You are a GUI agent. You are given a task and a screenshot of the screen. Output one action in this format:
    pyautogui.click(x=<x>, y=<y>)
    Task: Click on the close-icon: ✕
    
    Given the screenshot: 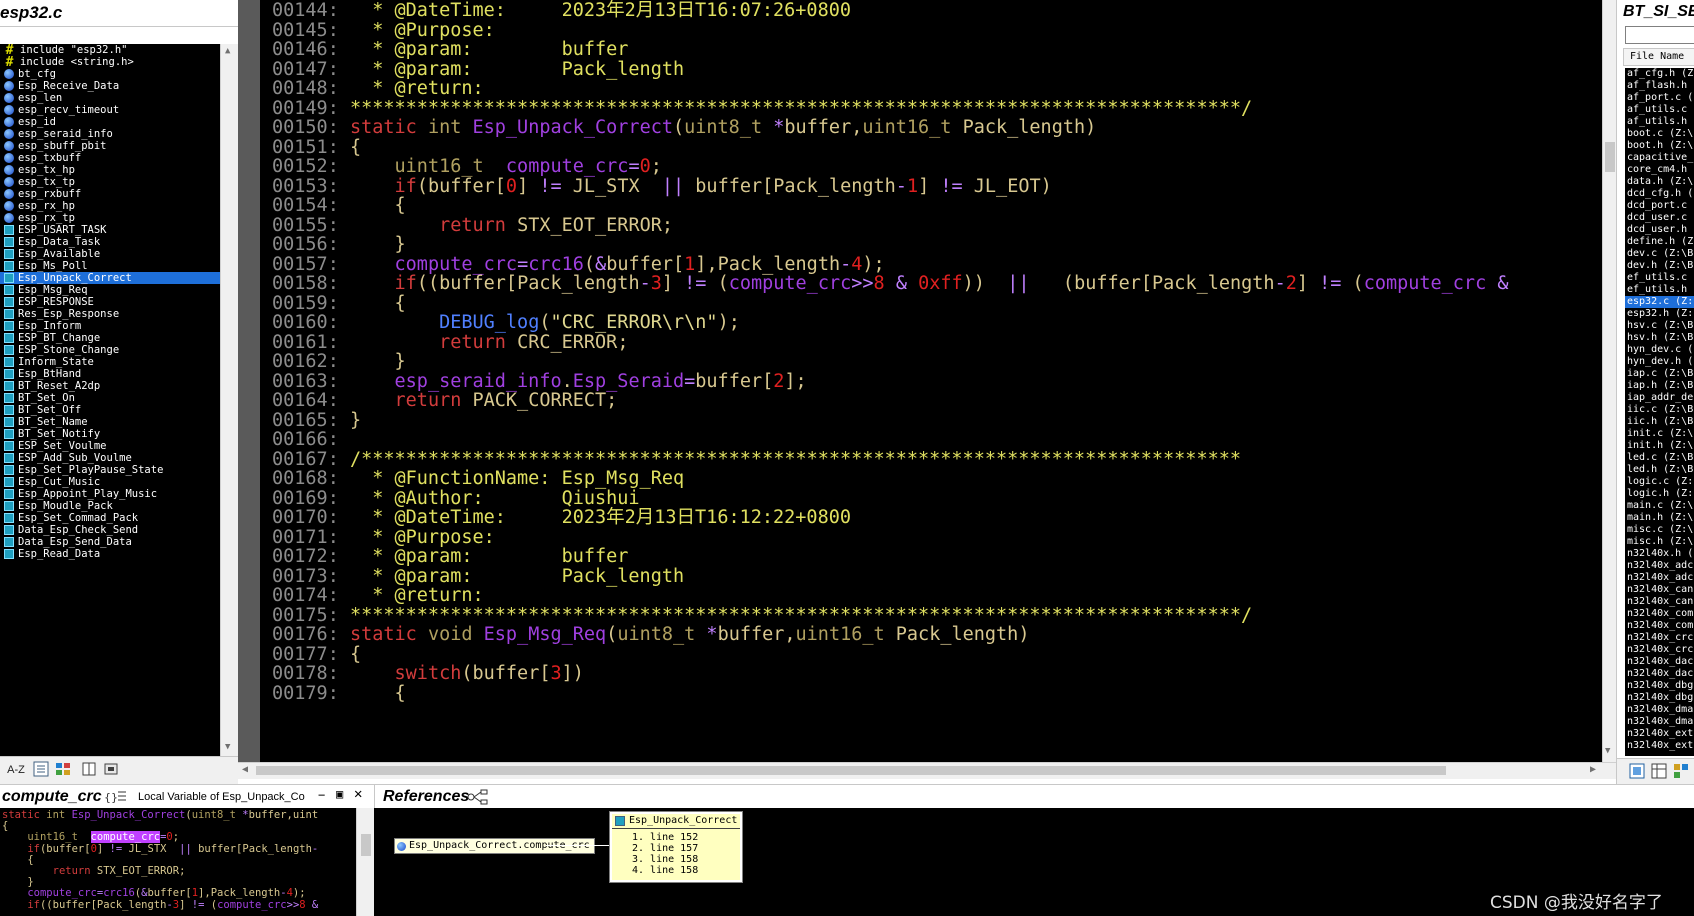 What is the action you would take?
    pyautogui.click(x=358, y=794)
    